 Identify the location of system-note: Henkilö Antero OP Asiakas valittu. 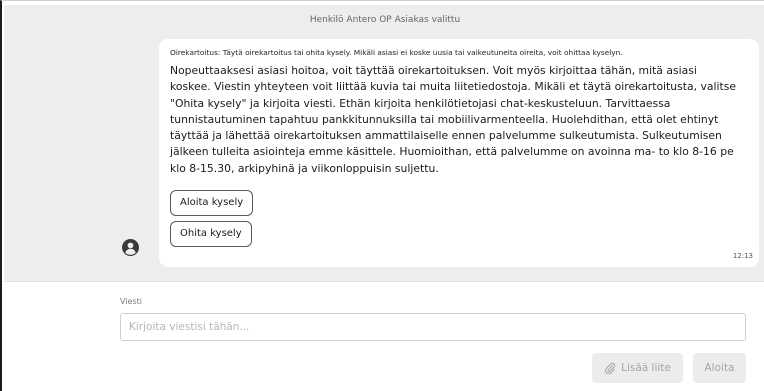
(385, 20).